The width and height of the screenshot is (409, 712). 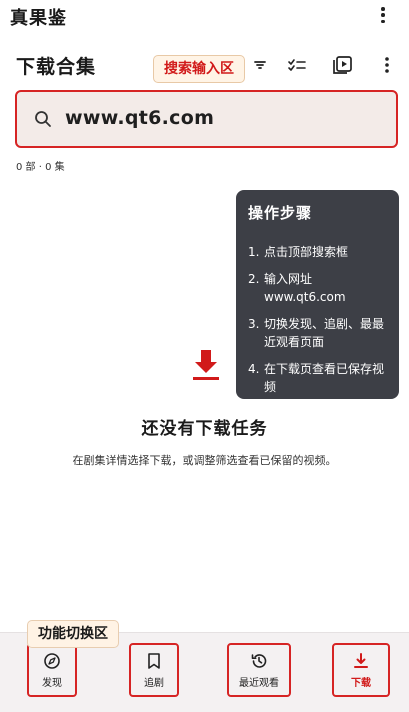 What do you see at coordinates (154, 670) in the screenshot?
I see `nav-follow: 追剧` at bounding box center [154, 670].